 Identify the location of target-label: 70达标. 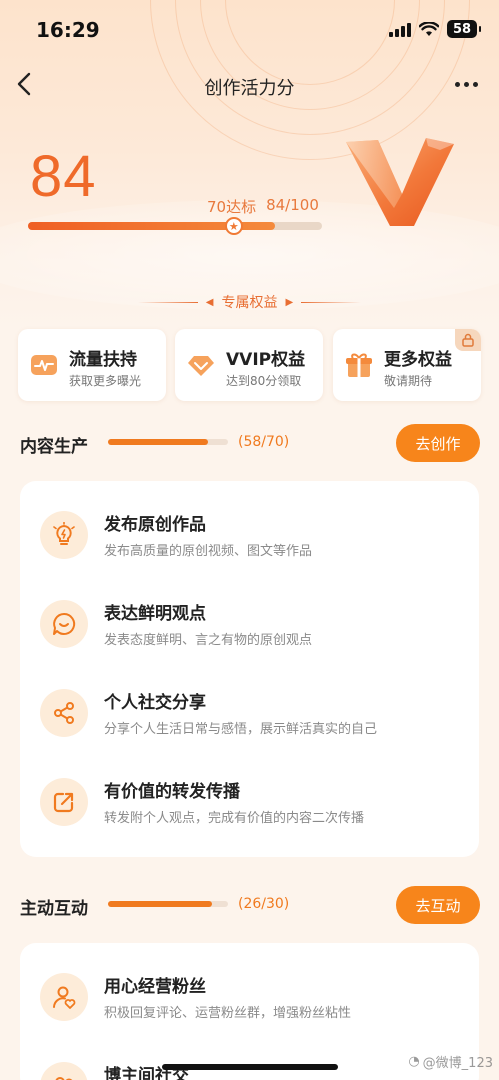
(232, 207).